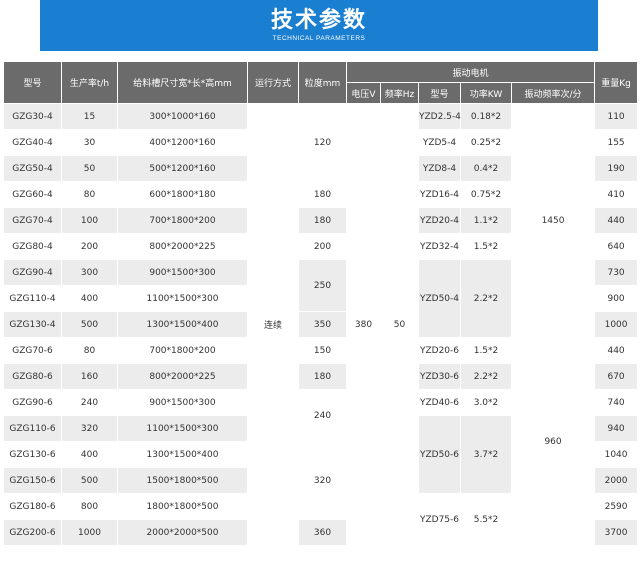 This screenshot has width=640, height=570. What do you see at coordinates (32, 298) in the screenshot?
I see `cell-model: GZG110-4` at bounding box center [32, 298].